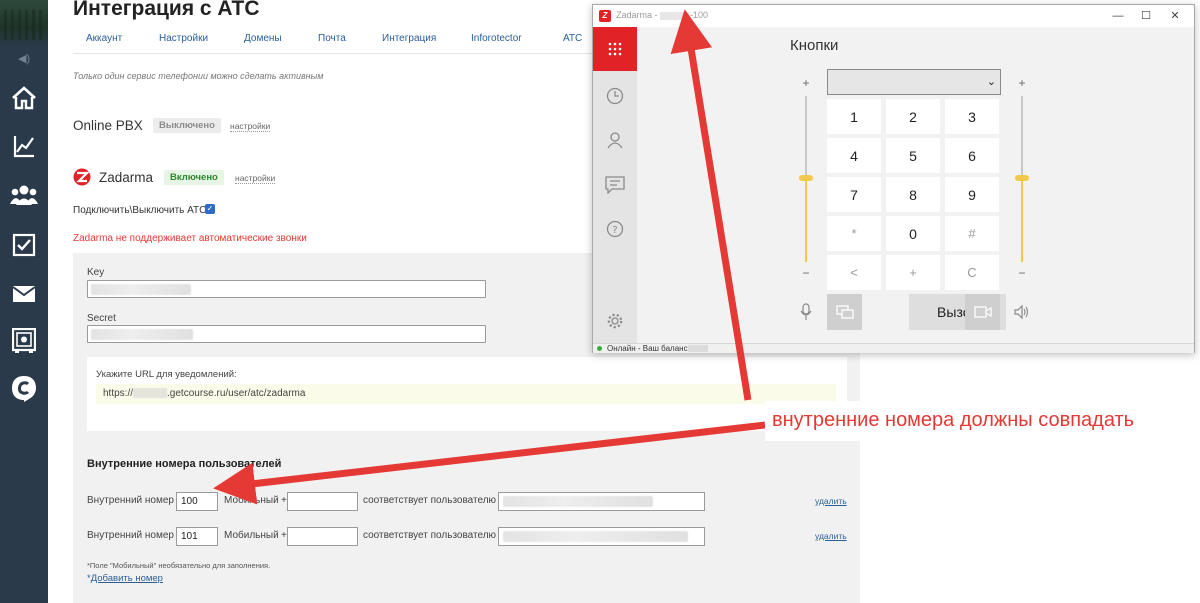 The height and width of the screenshot is (603, 1200). What do you see at coordinates (854, 116) in the screenshot?
I see `key-1: 1` at bounding box center [854, 116].